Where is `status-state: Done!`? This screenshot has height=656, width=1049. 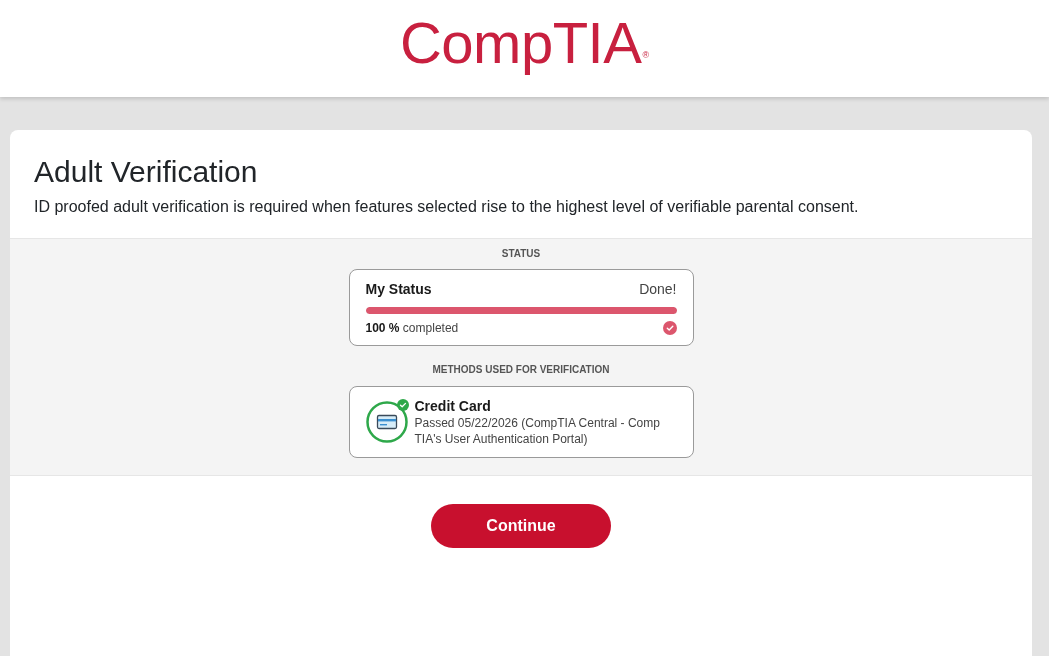
status-state: Done! is located at coordinates (658, 289).